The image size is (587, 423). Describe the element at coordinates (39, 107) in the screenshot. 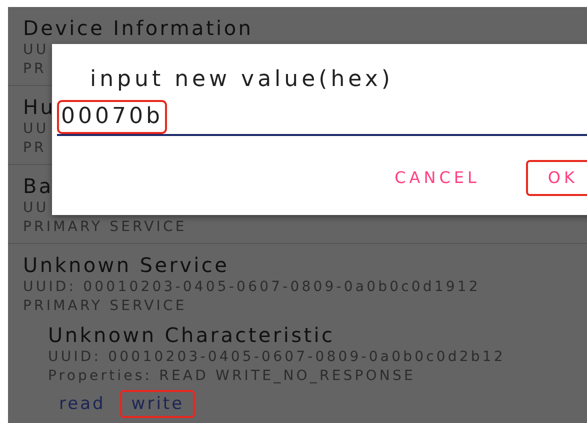

I see `service-title: Hu` at that location.